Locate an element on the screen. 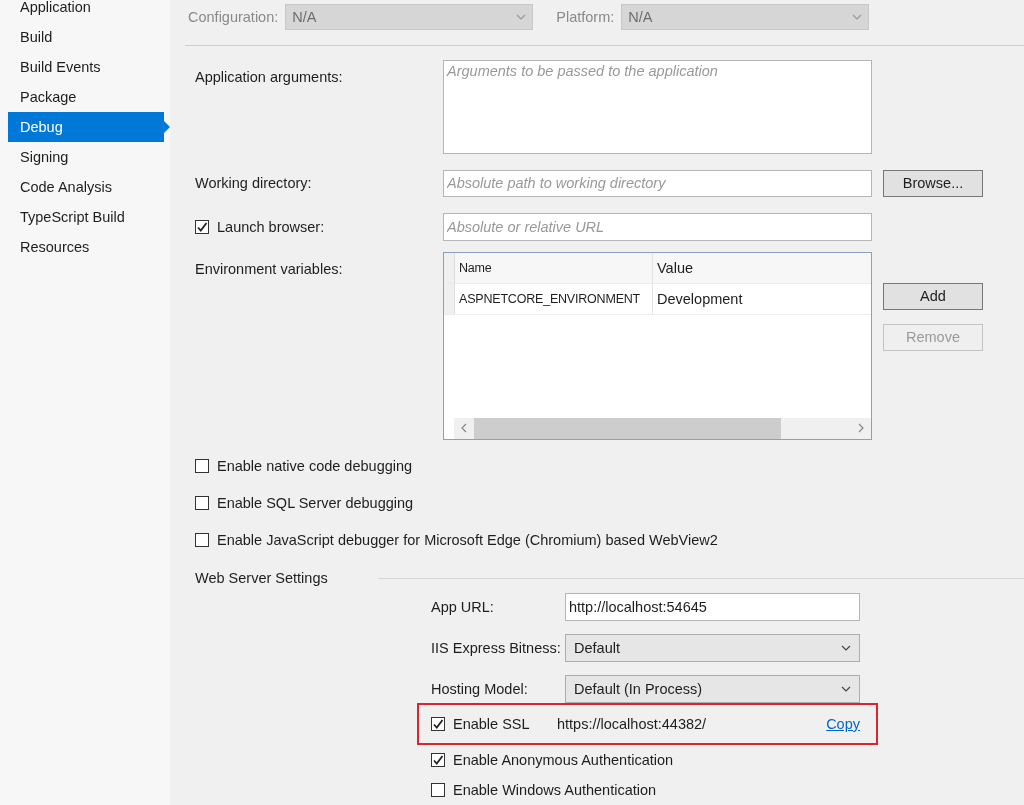  sidebar-item: Build is located at coordinates (86, 37).